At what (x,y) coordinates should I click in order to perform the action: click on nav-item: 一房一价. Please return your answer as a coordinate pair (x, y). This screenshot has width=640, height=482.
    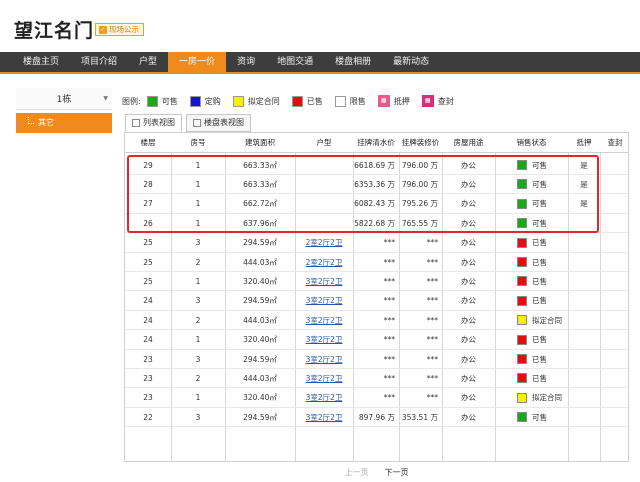
    Looking at the image, I should click on (197, 62).